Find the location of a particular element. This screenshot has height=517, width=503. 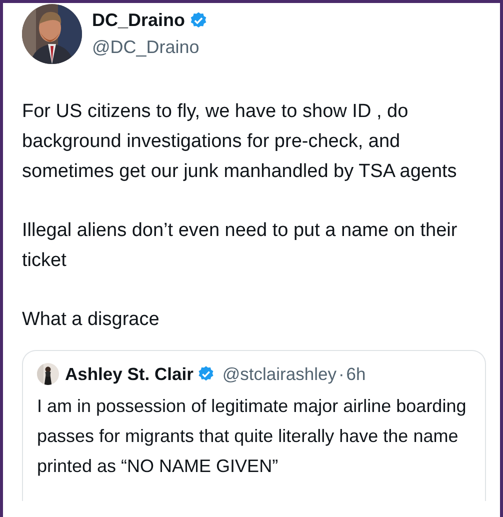

quoted-author-handle: @stclairashley is located at coordinates (279, 374).